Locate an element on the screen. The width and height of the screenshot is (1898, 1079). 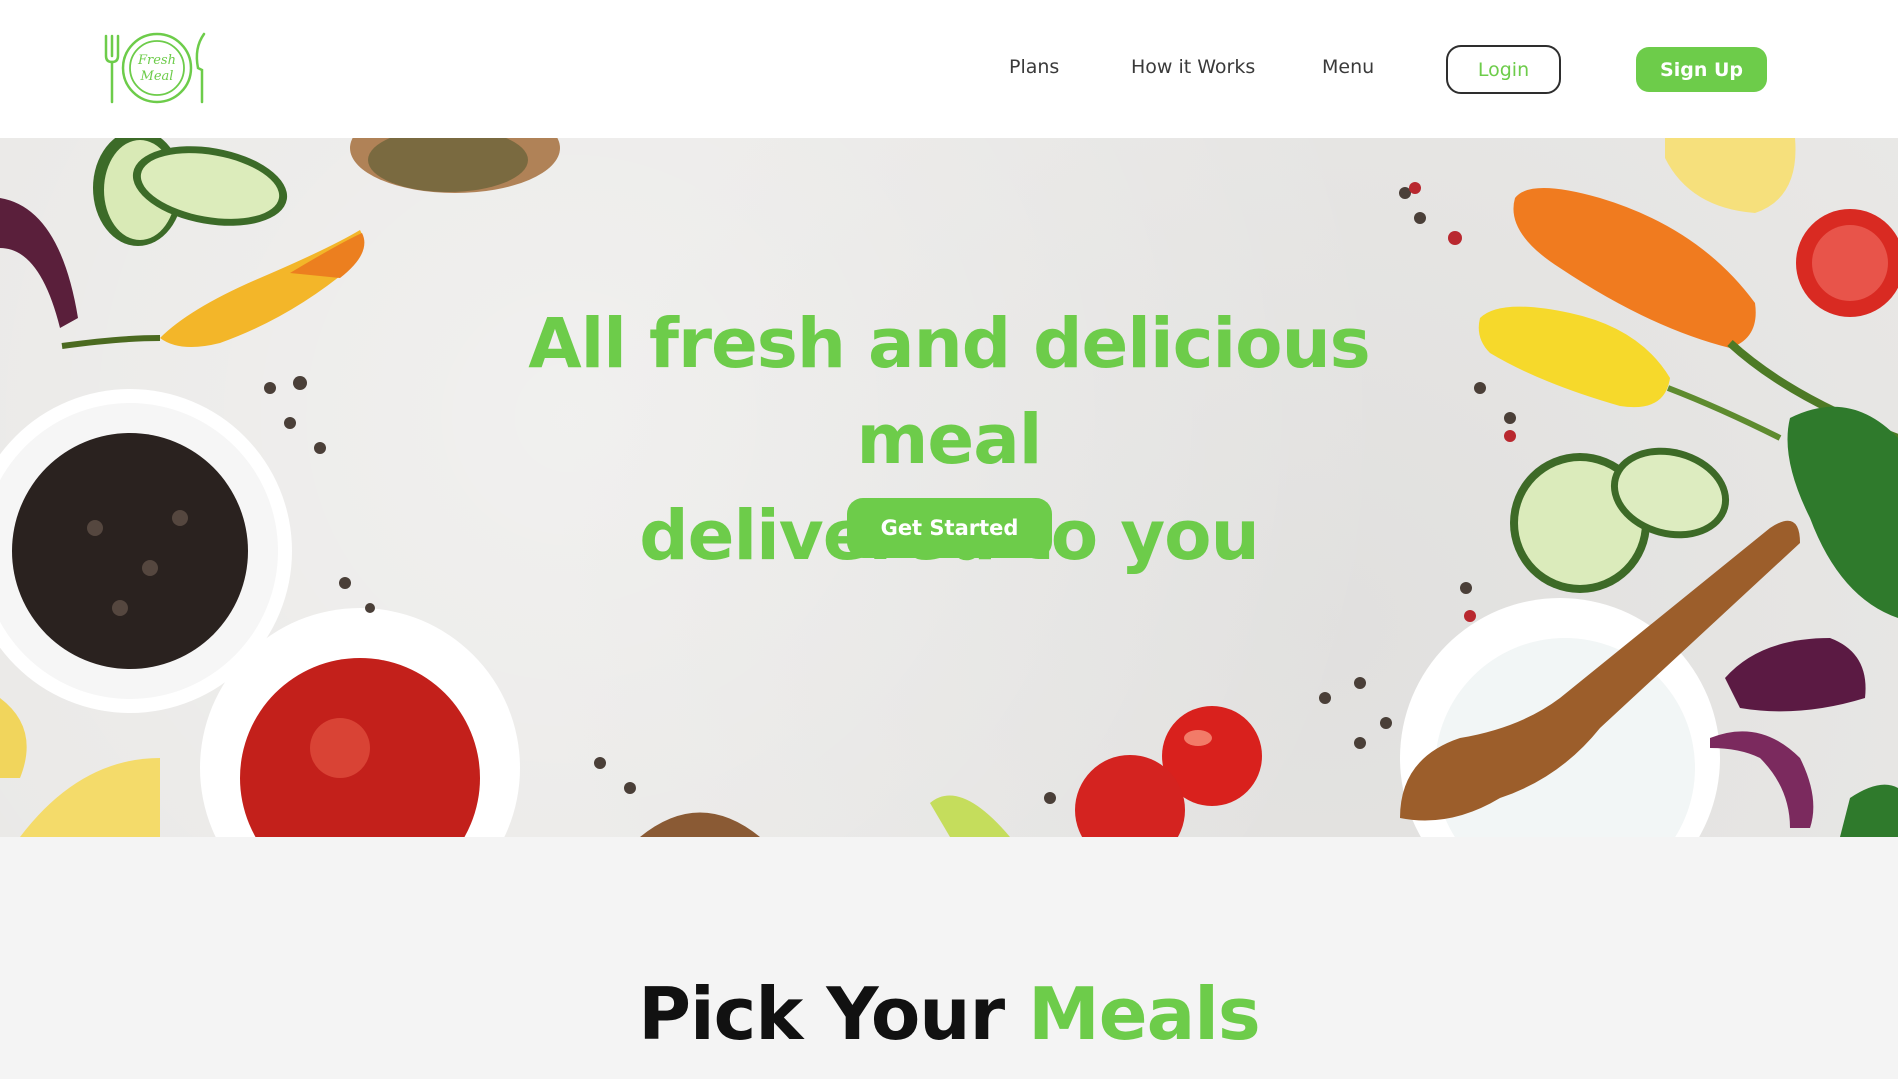
cherry-tomatoes-image is located at coordinates (1168, 771).